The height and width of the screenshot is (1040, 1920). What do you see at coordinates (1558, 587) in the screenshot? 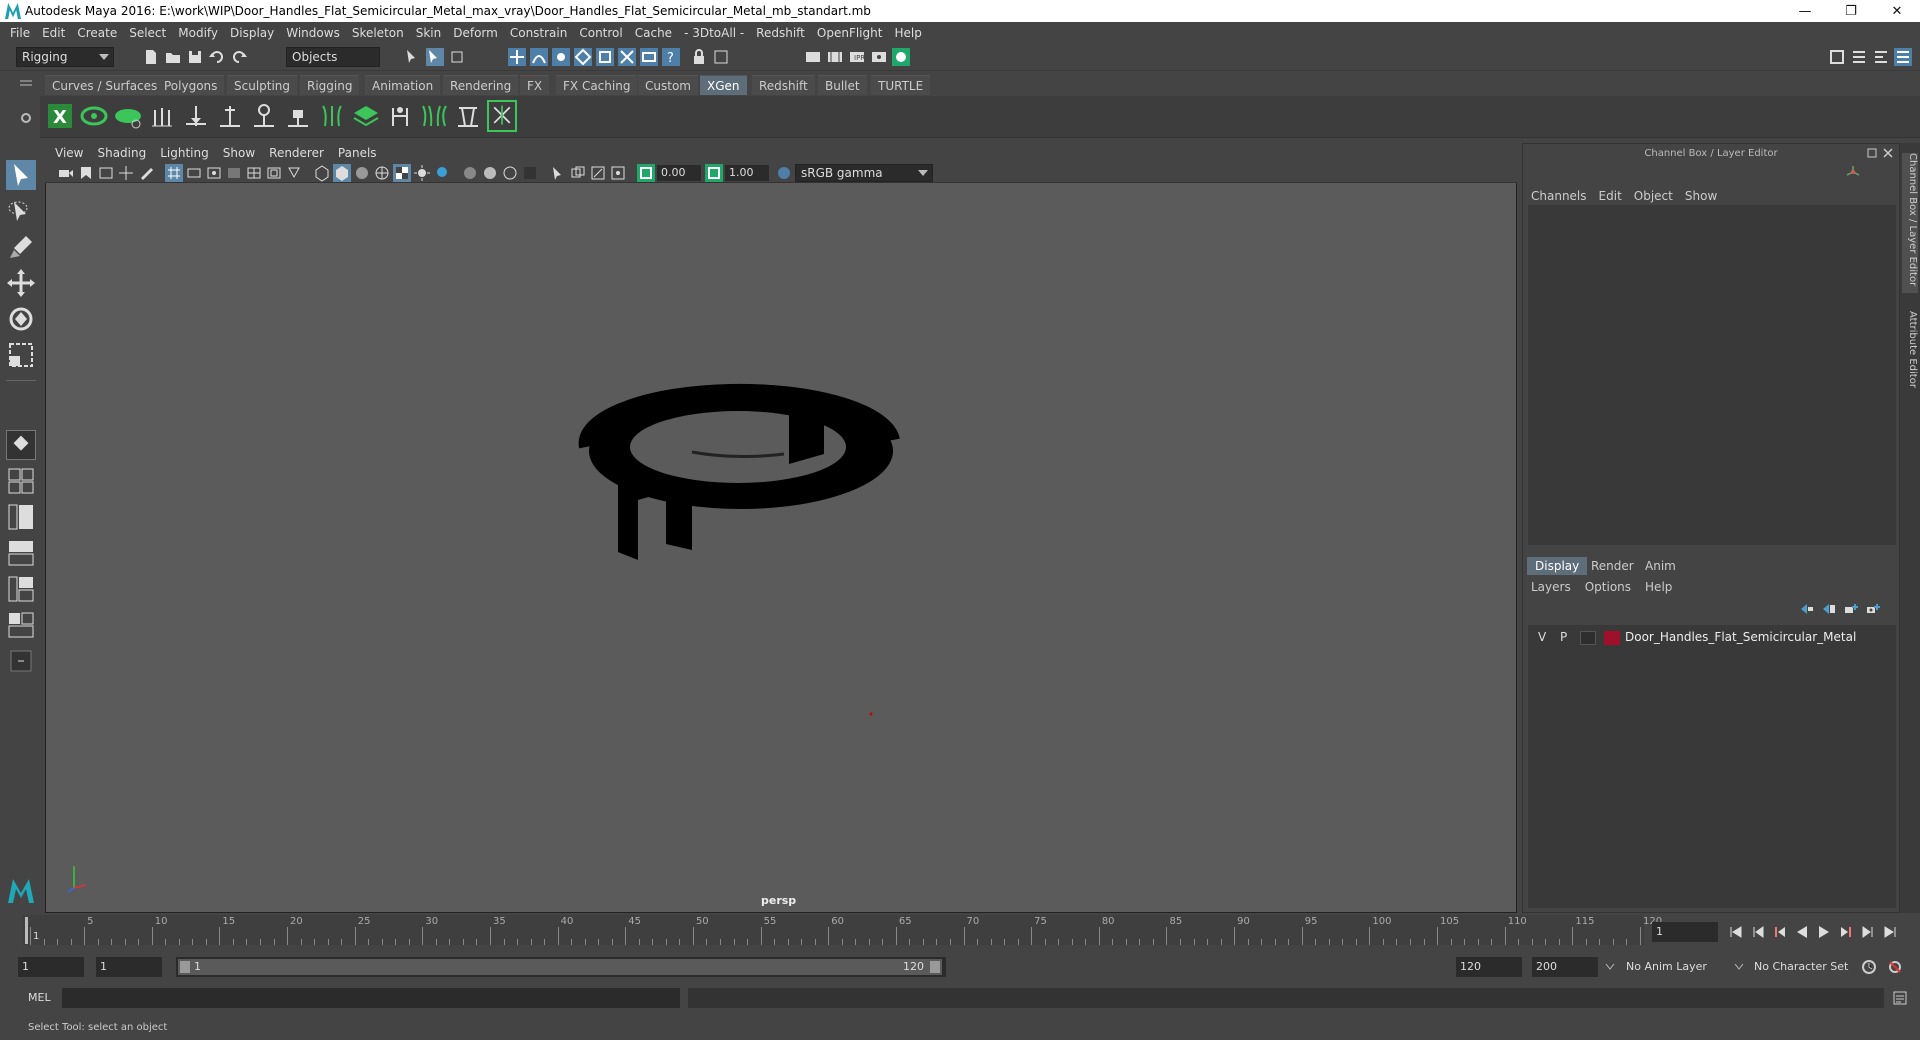
I see `le-menu-layers: Layers` at bounding box center [1558, 587].